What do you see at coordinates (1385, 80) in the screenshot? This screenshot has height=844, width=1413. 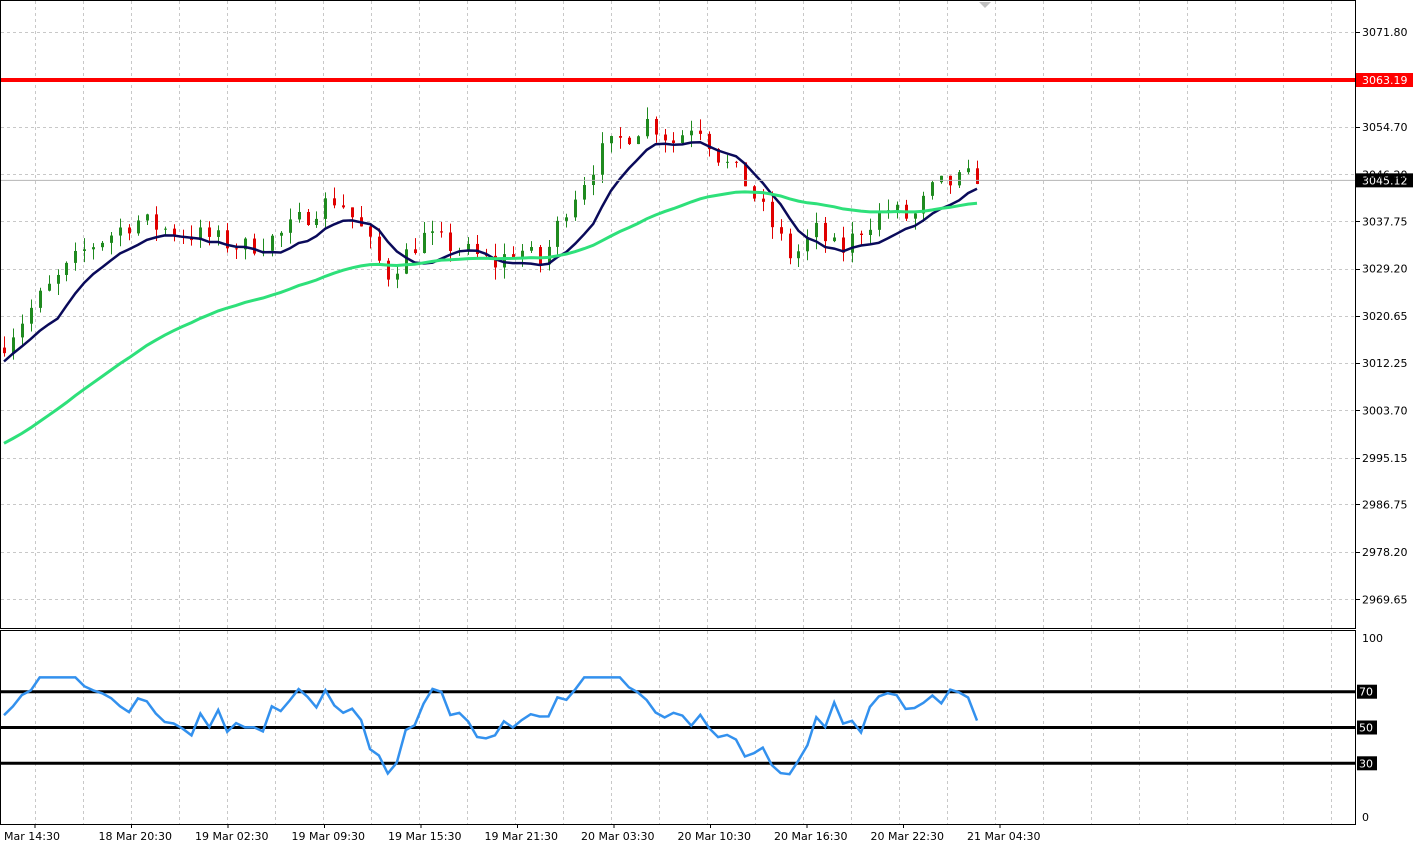 I see `level-price-label: 3063.19` at bounding box center [1385, 80].